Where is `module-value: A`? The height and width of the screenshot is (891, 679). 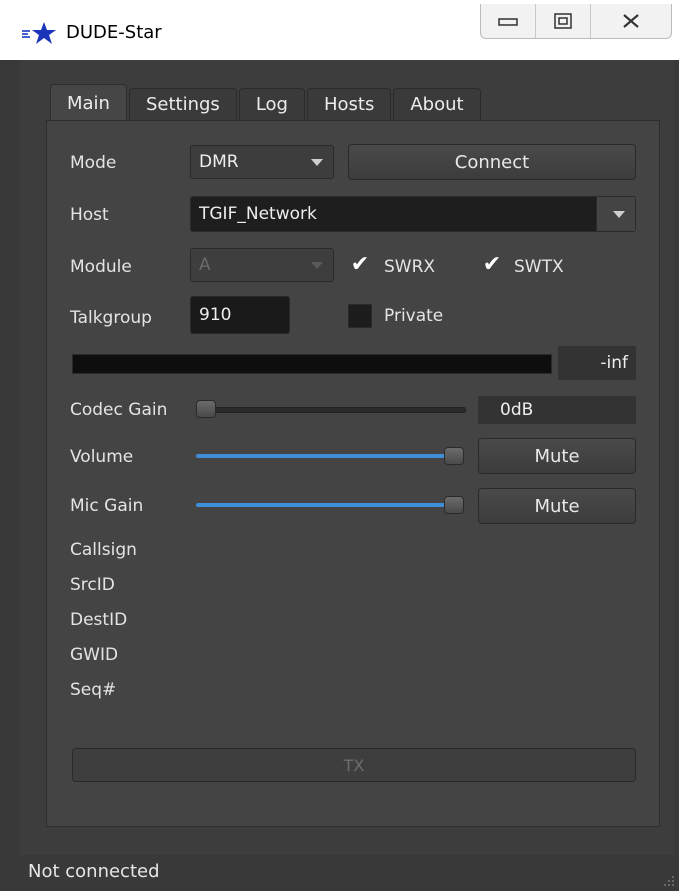
module-value: A is located at coordinates (205, 265).